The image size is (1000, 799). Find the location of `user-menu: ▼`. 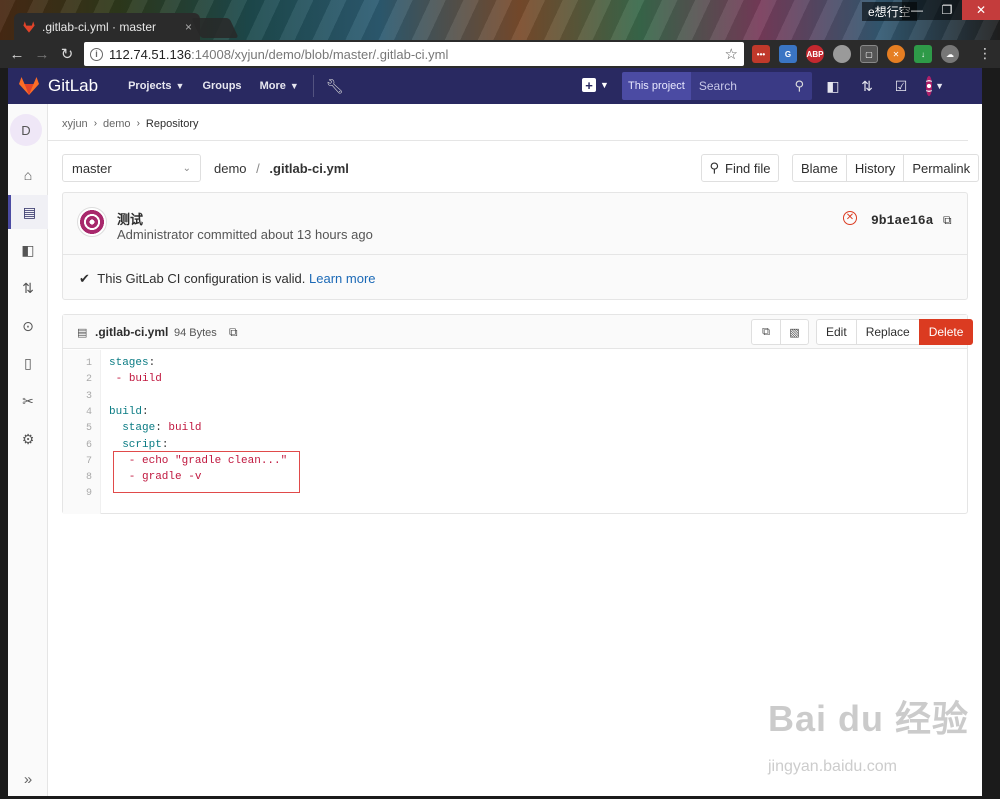

user-menu: ▼ is located at coordinates (935, 86).